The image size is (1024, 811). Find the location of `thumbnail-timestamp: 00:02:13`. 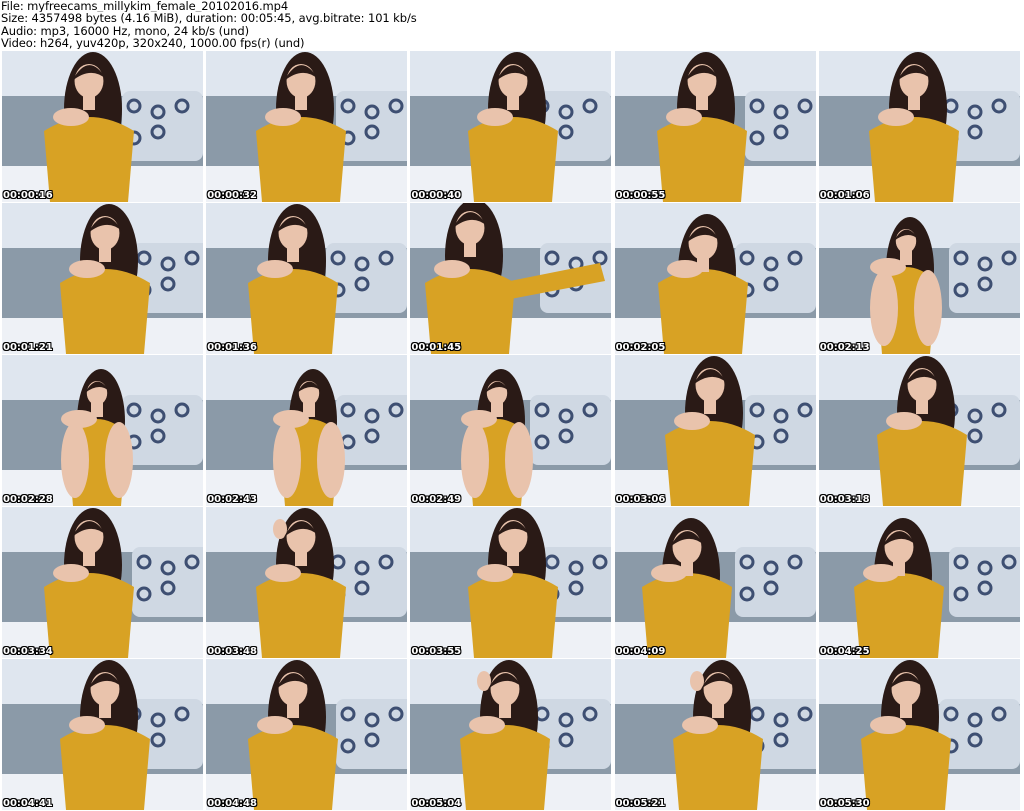

thumbnail-timestamp: 00:02:13 is located at coordinates (844, 347).